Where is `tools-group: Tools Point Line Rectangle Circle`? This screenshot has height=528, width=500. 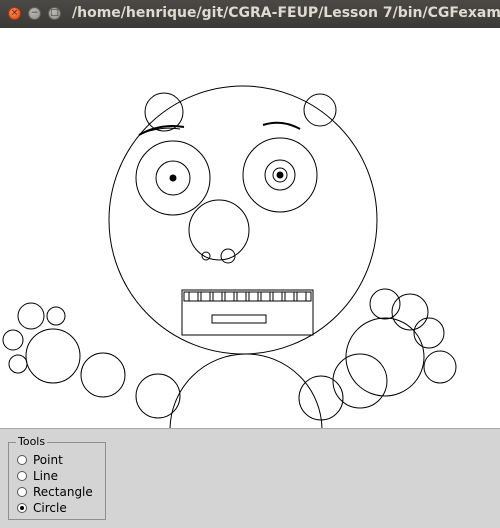 tools-group: Tools Point Line Rectangle Circle is located at coordinates (57, 477).